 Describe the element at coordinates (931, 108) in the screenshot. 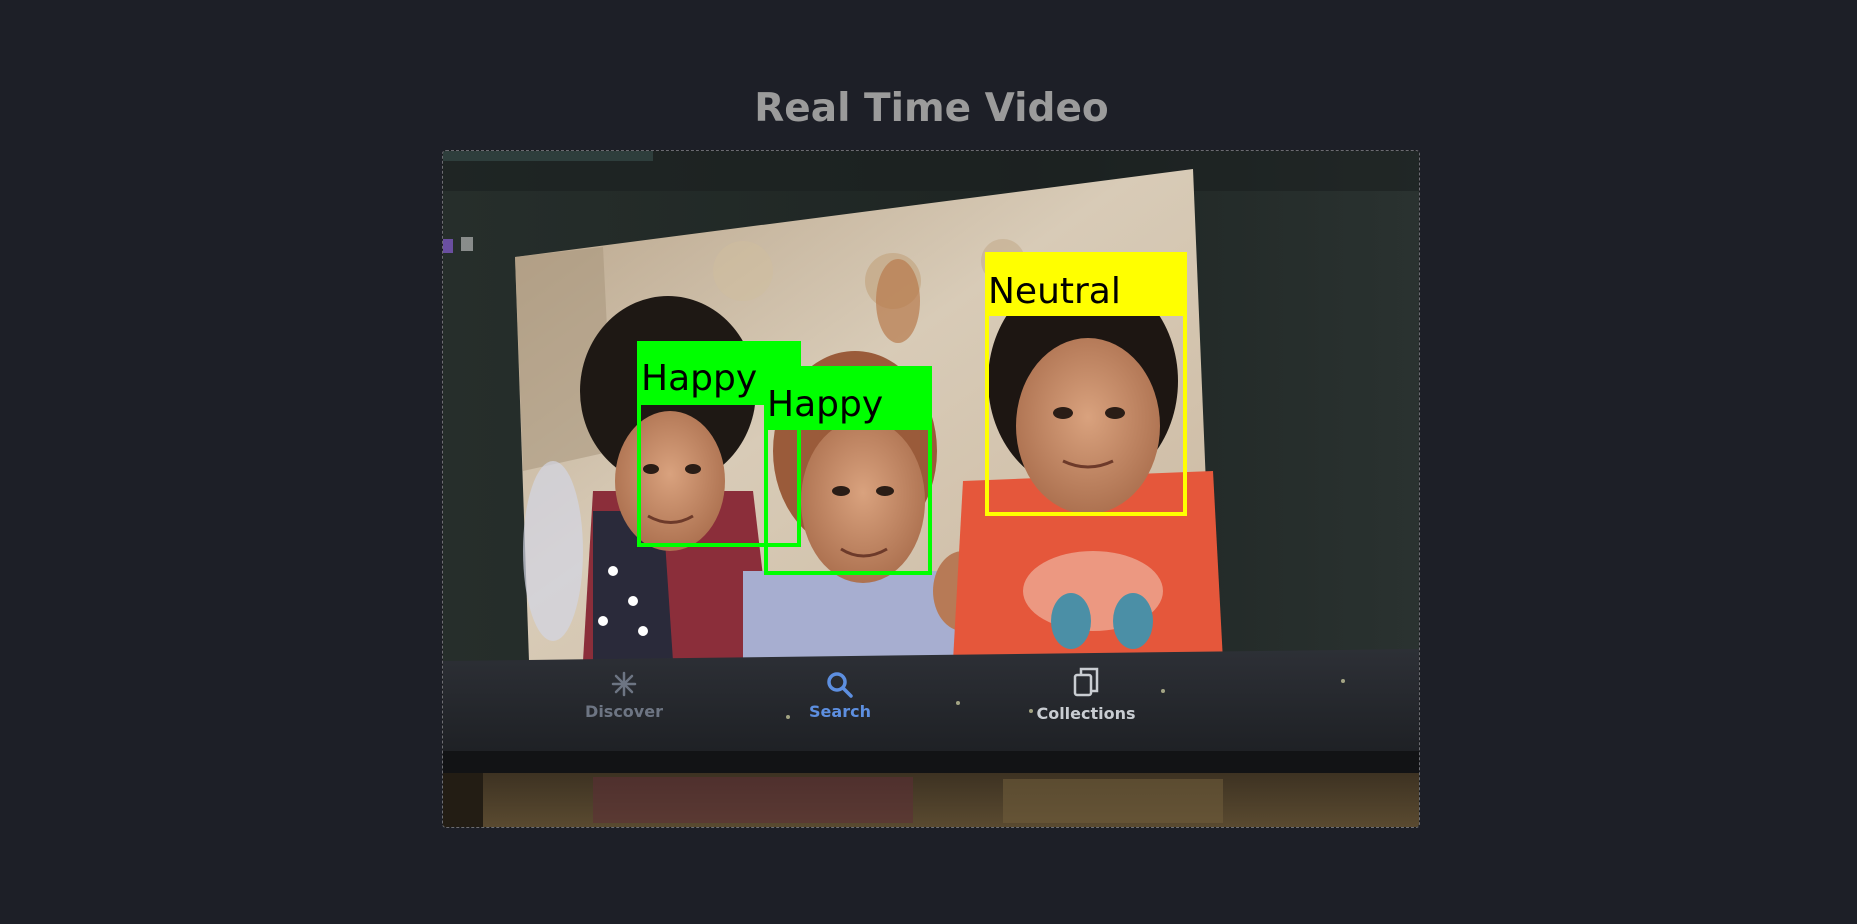

I see `page-title: Real Time Video` at that location.